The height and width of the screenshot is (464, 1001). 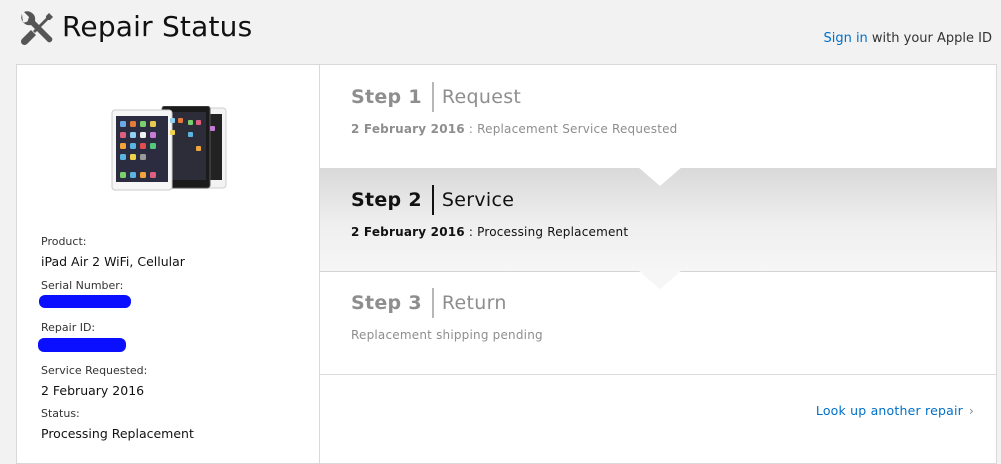 What do you see at coordinates (36, 28) in the screenshot?
I see `tools-icon` at bounding box center [36, 28].